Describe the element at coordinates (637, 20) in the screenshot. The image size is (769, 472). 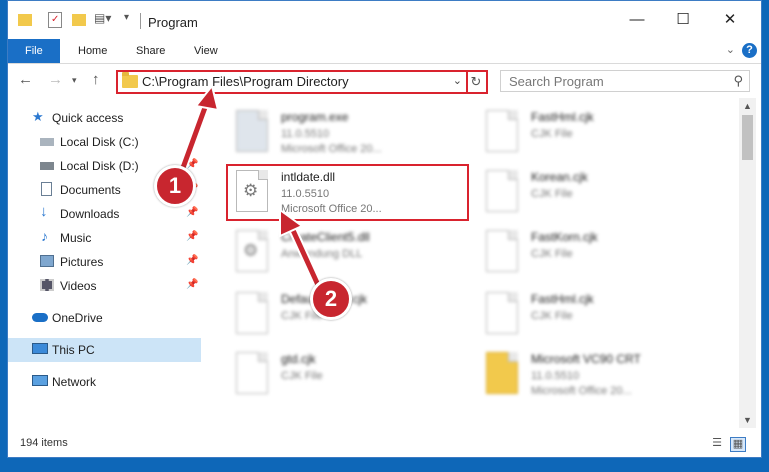
I see `minimize-button: —` at that location.